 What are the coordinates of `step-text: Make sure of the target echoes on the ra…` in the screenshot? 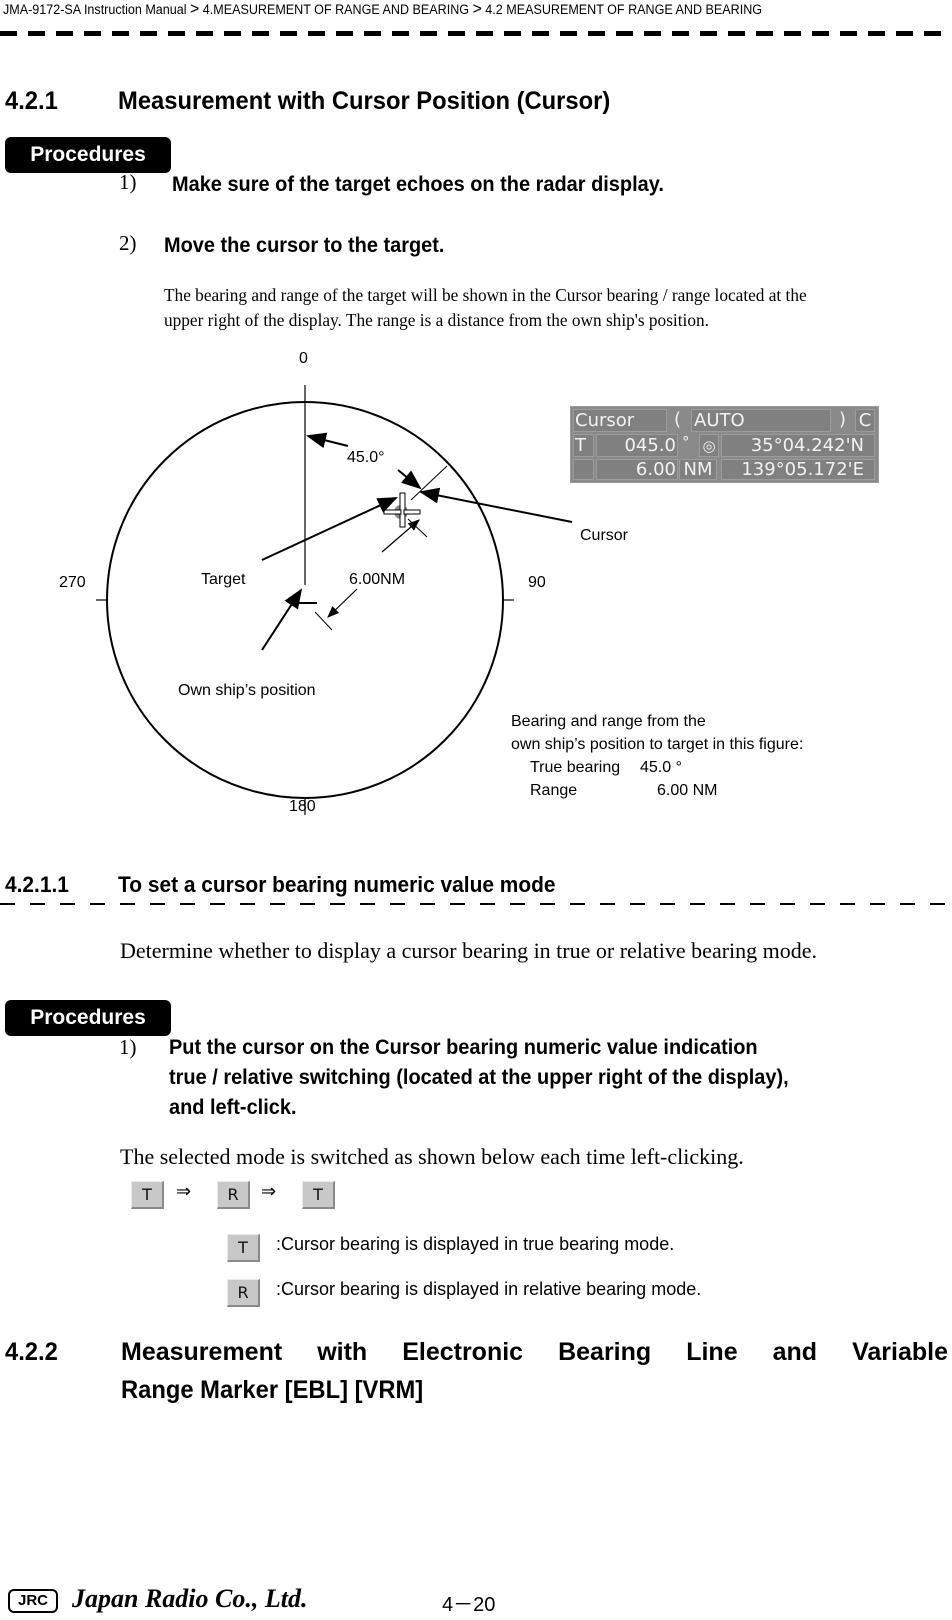 It's located at (418, 184).